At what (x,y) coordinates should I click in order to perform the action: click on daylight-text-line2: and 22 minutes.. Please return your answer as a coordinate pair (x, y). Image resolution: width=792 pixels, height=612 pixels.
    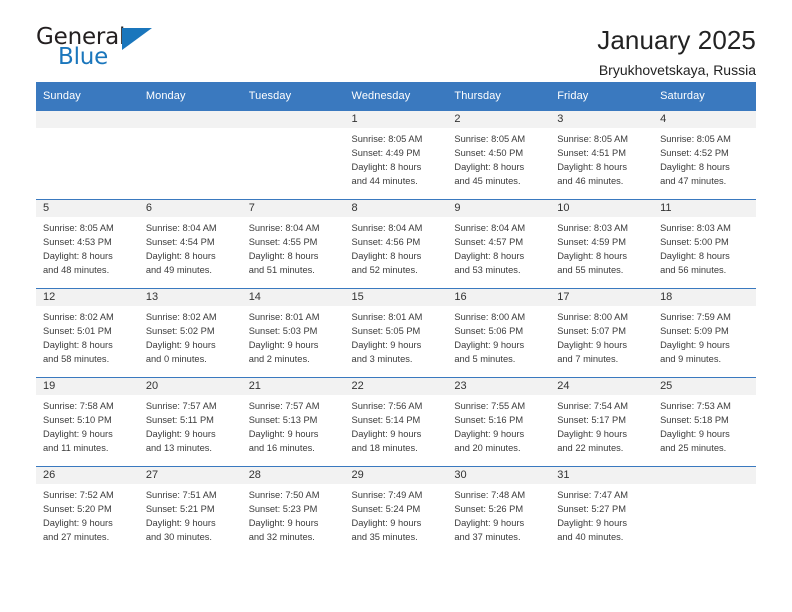
    Looking at the image, I should click on (590, 448).